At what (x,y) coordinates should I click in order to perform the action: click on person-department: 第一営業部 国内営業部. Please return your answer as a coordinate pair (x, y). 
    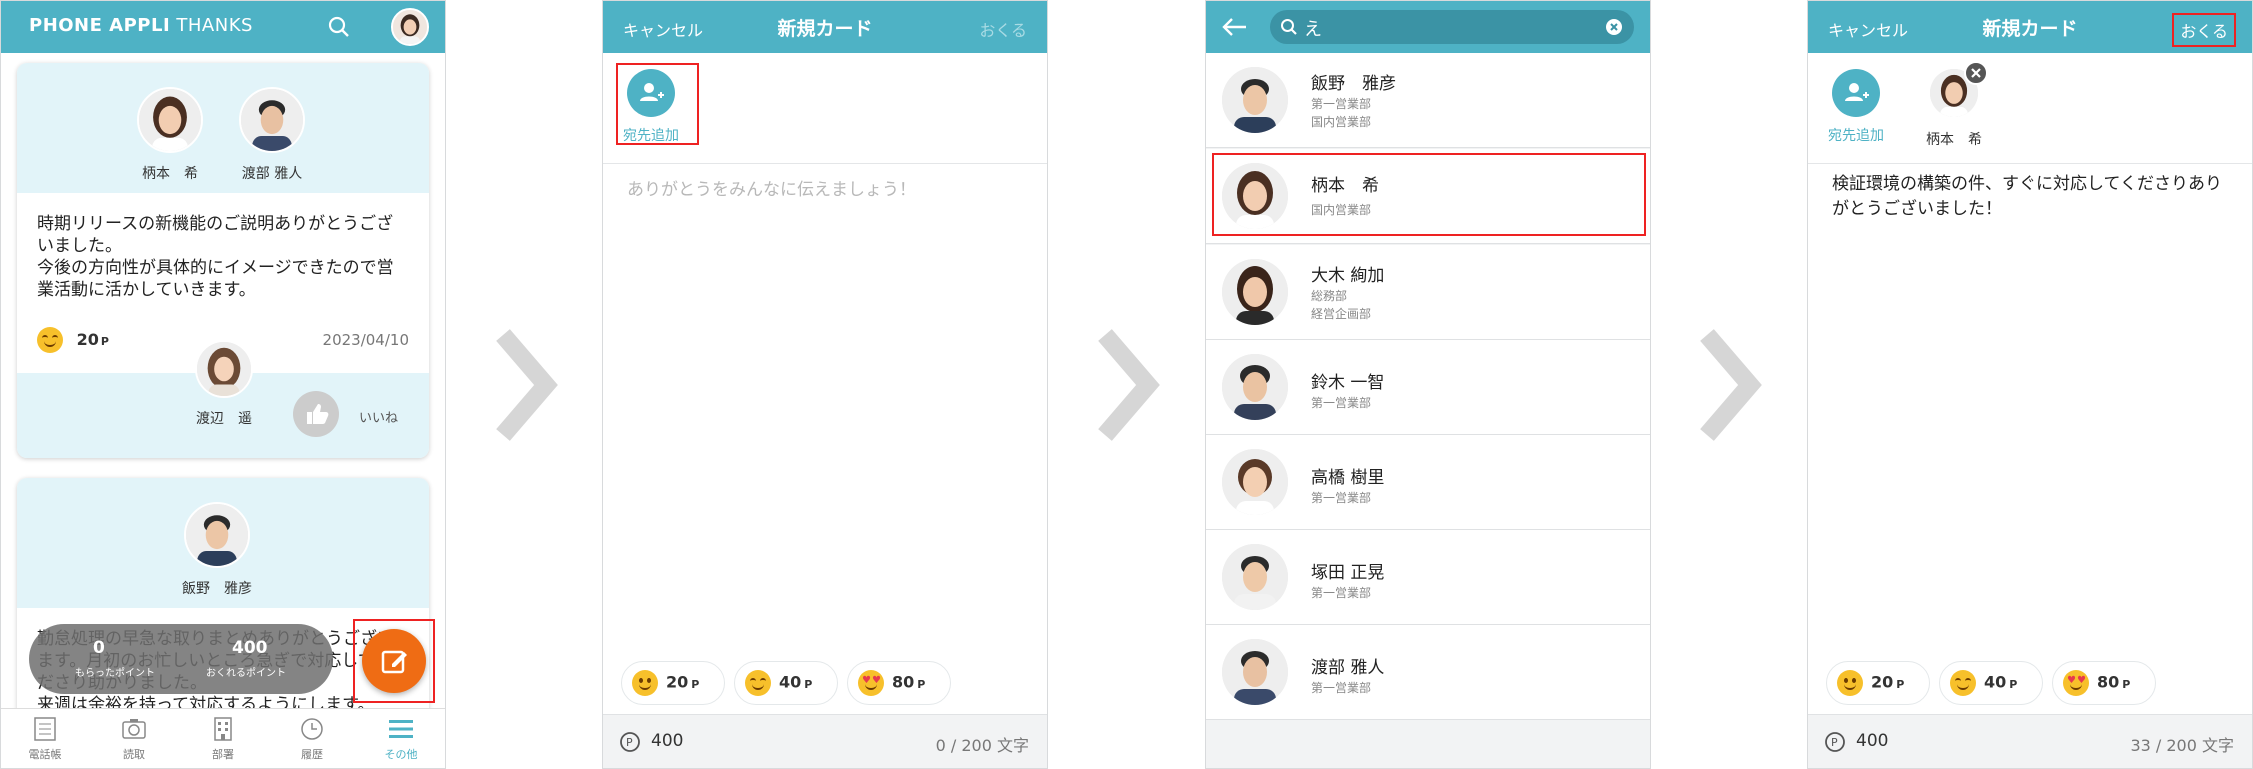
    Looking at the image, I should click on (1341, 113).